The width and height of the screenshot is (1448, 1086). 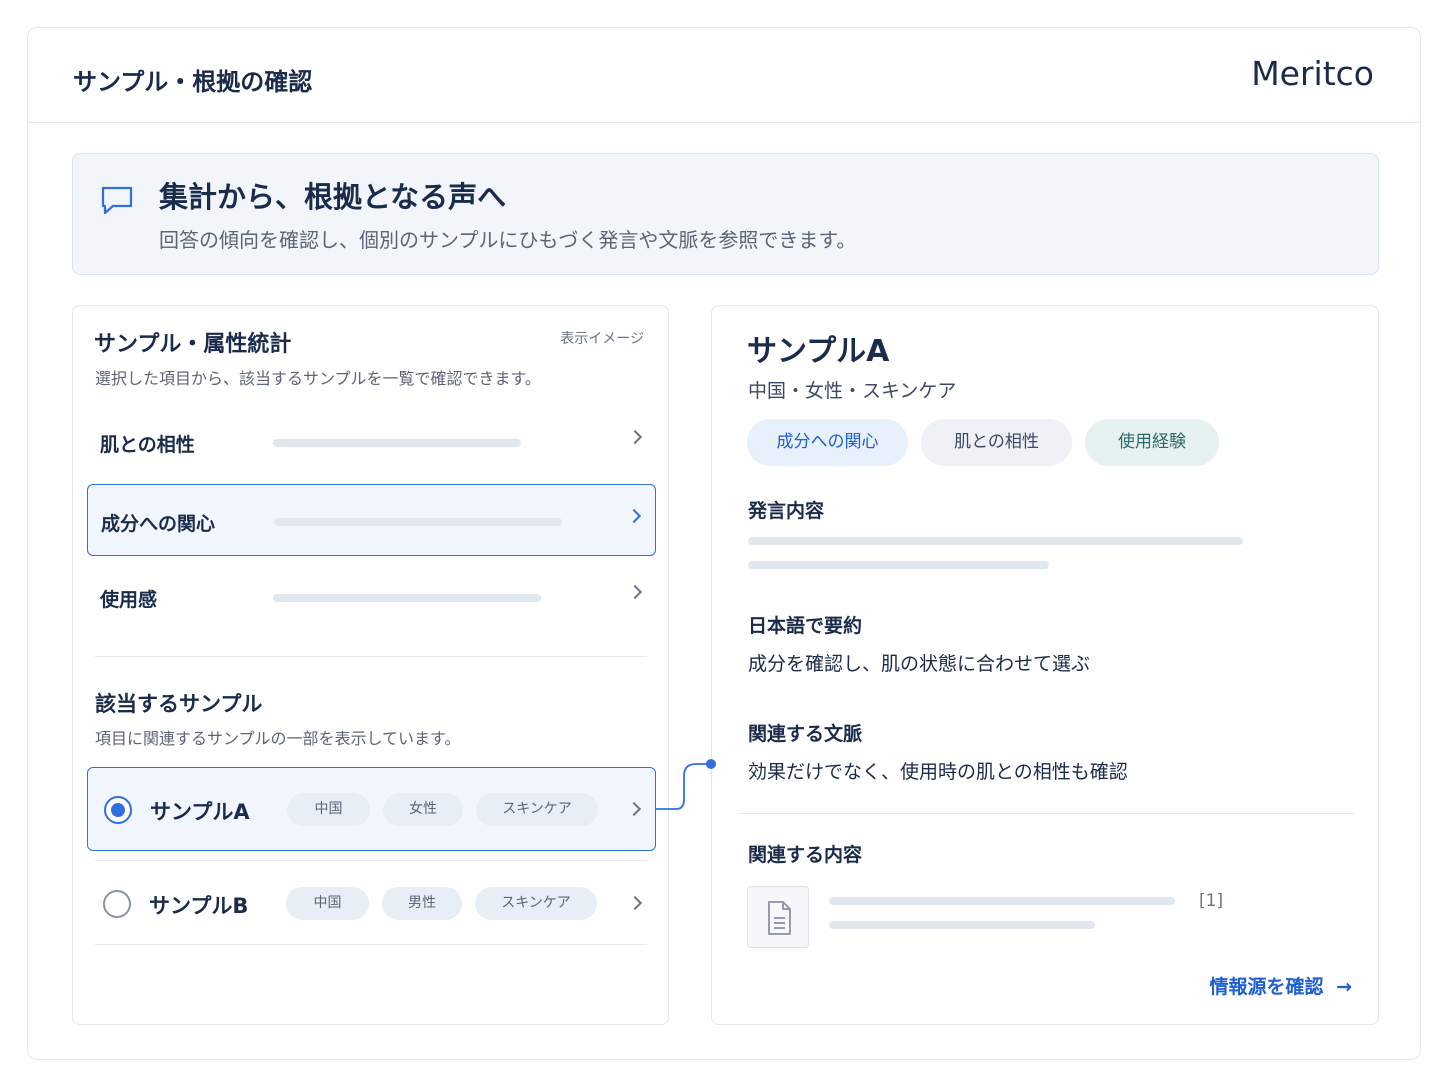 I want to click on item-label: 使用感, so click(x=129, y=600).